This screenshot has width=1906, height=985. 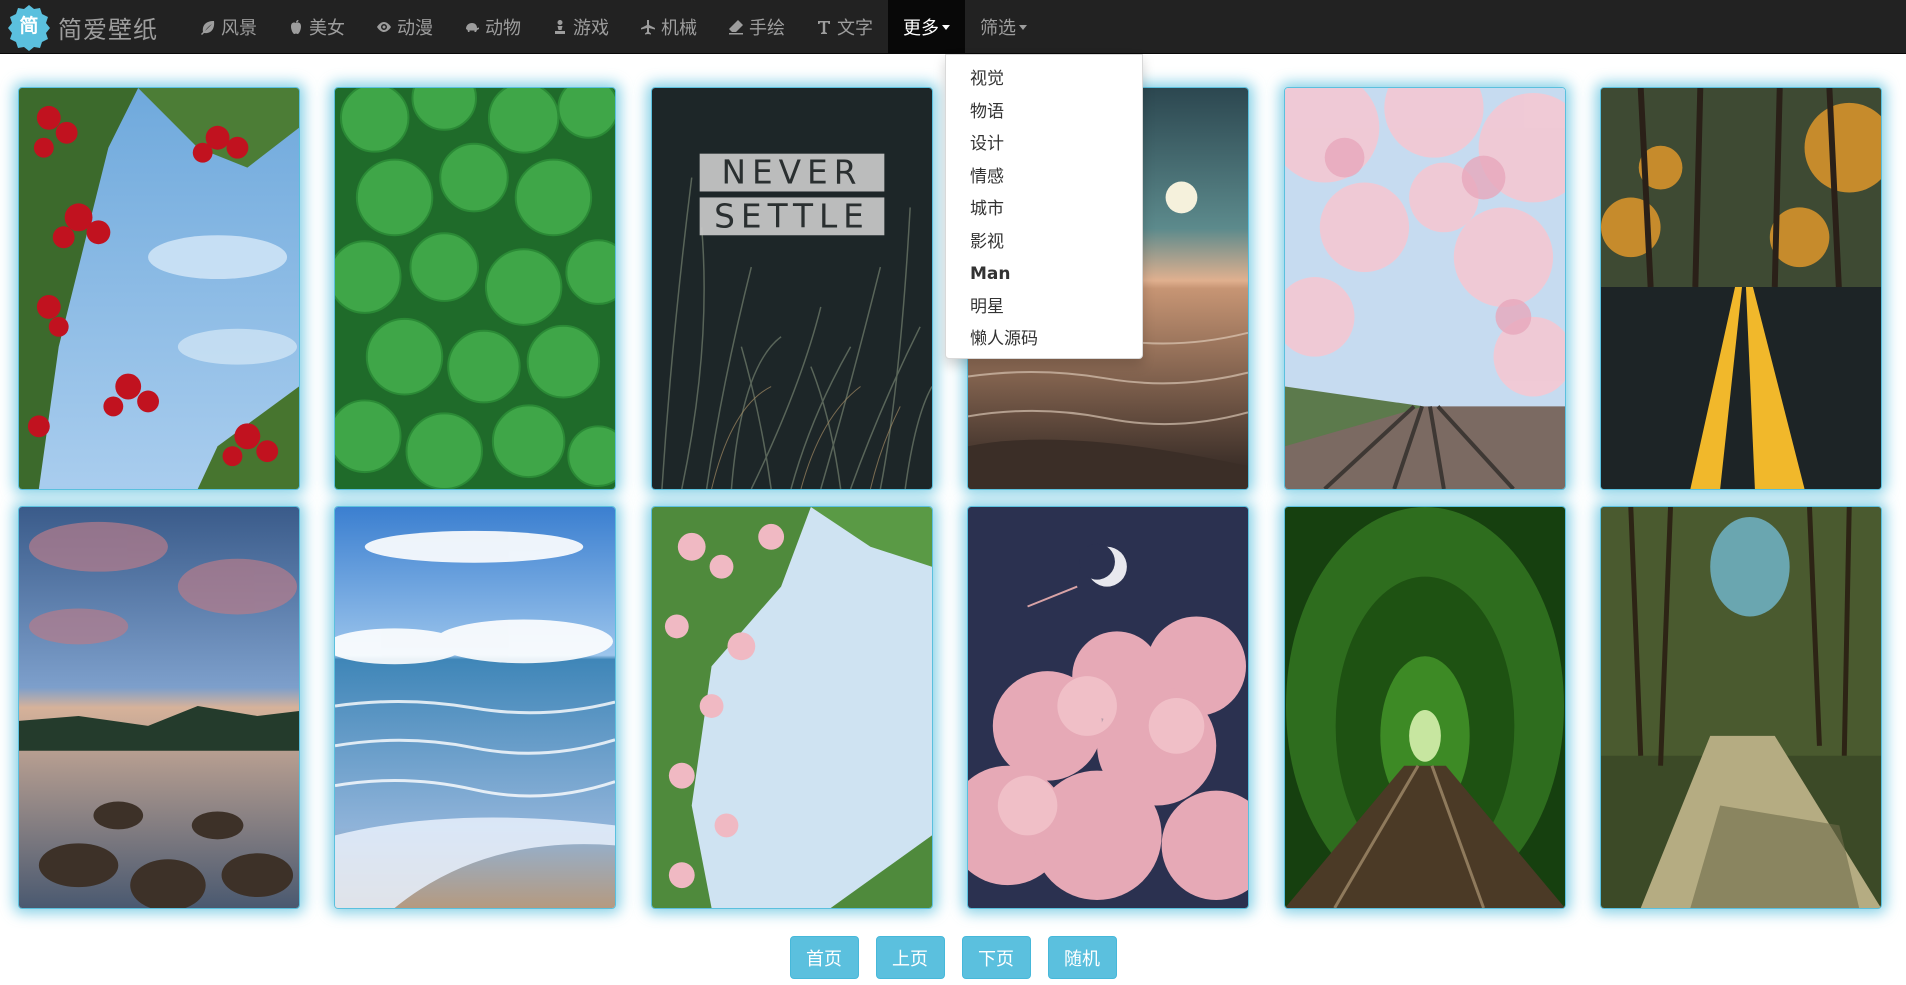 I want to click on nav-item-animals: 动物, so click(x=492, y=27).